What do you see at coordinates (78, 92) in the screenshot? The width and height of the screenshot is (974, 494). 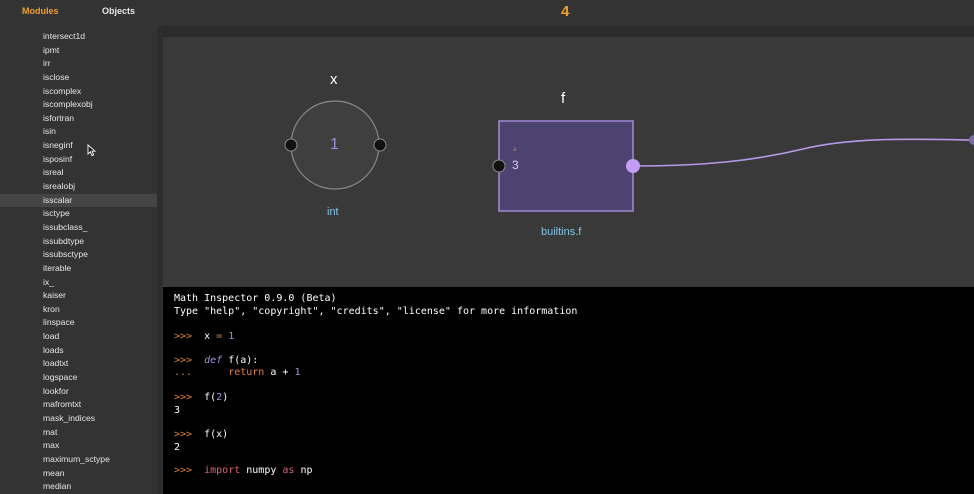 I see `sidebar-item-iscomplex: iscomplex` at bounding box center [78, 92].